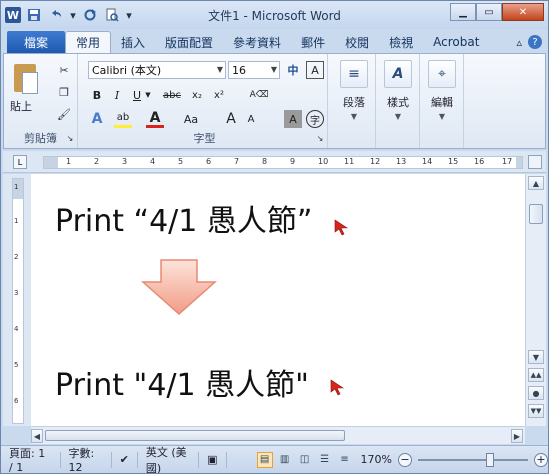 The width and height of the screenshot is (549, 474). I want to click on title-bar: W ▾ ▾ 文件1 - Microsoft Word ▁ ▭ ✕, so click(274, 15).